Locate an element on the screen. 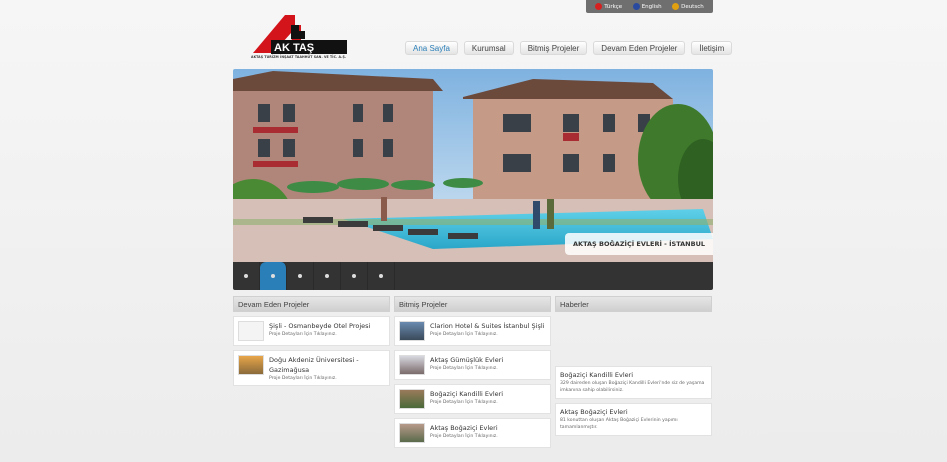 This screenshot has width=947, height=462. uk-flag-icon is located at coordinates (636, 6).